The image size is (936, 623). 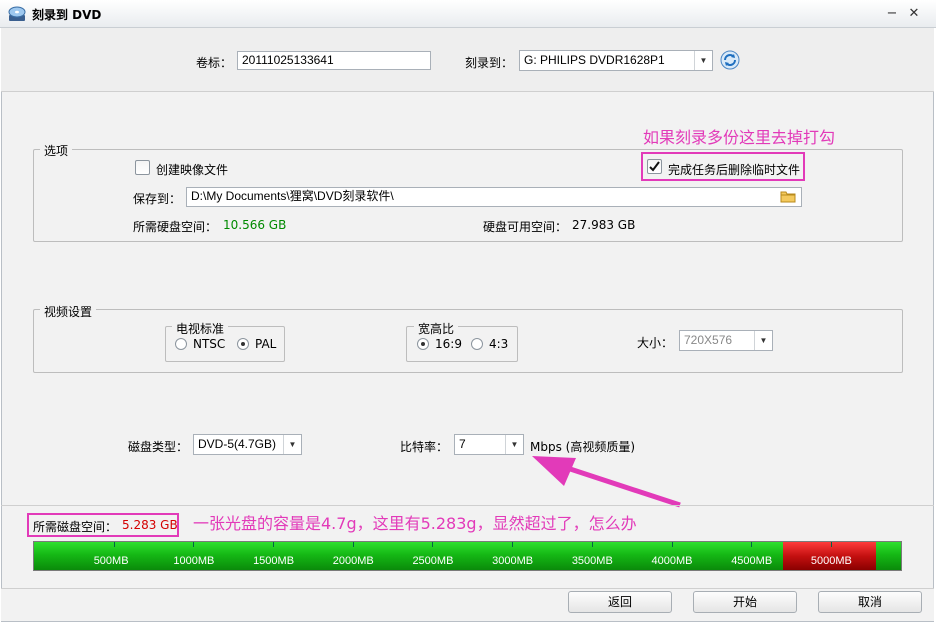 What do you see at coordinates (594, 60) in the screenshot?
I see `burn-drive-value: G: PHILIPS DVDR1628P1` at bounding box center [594, 60].